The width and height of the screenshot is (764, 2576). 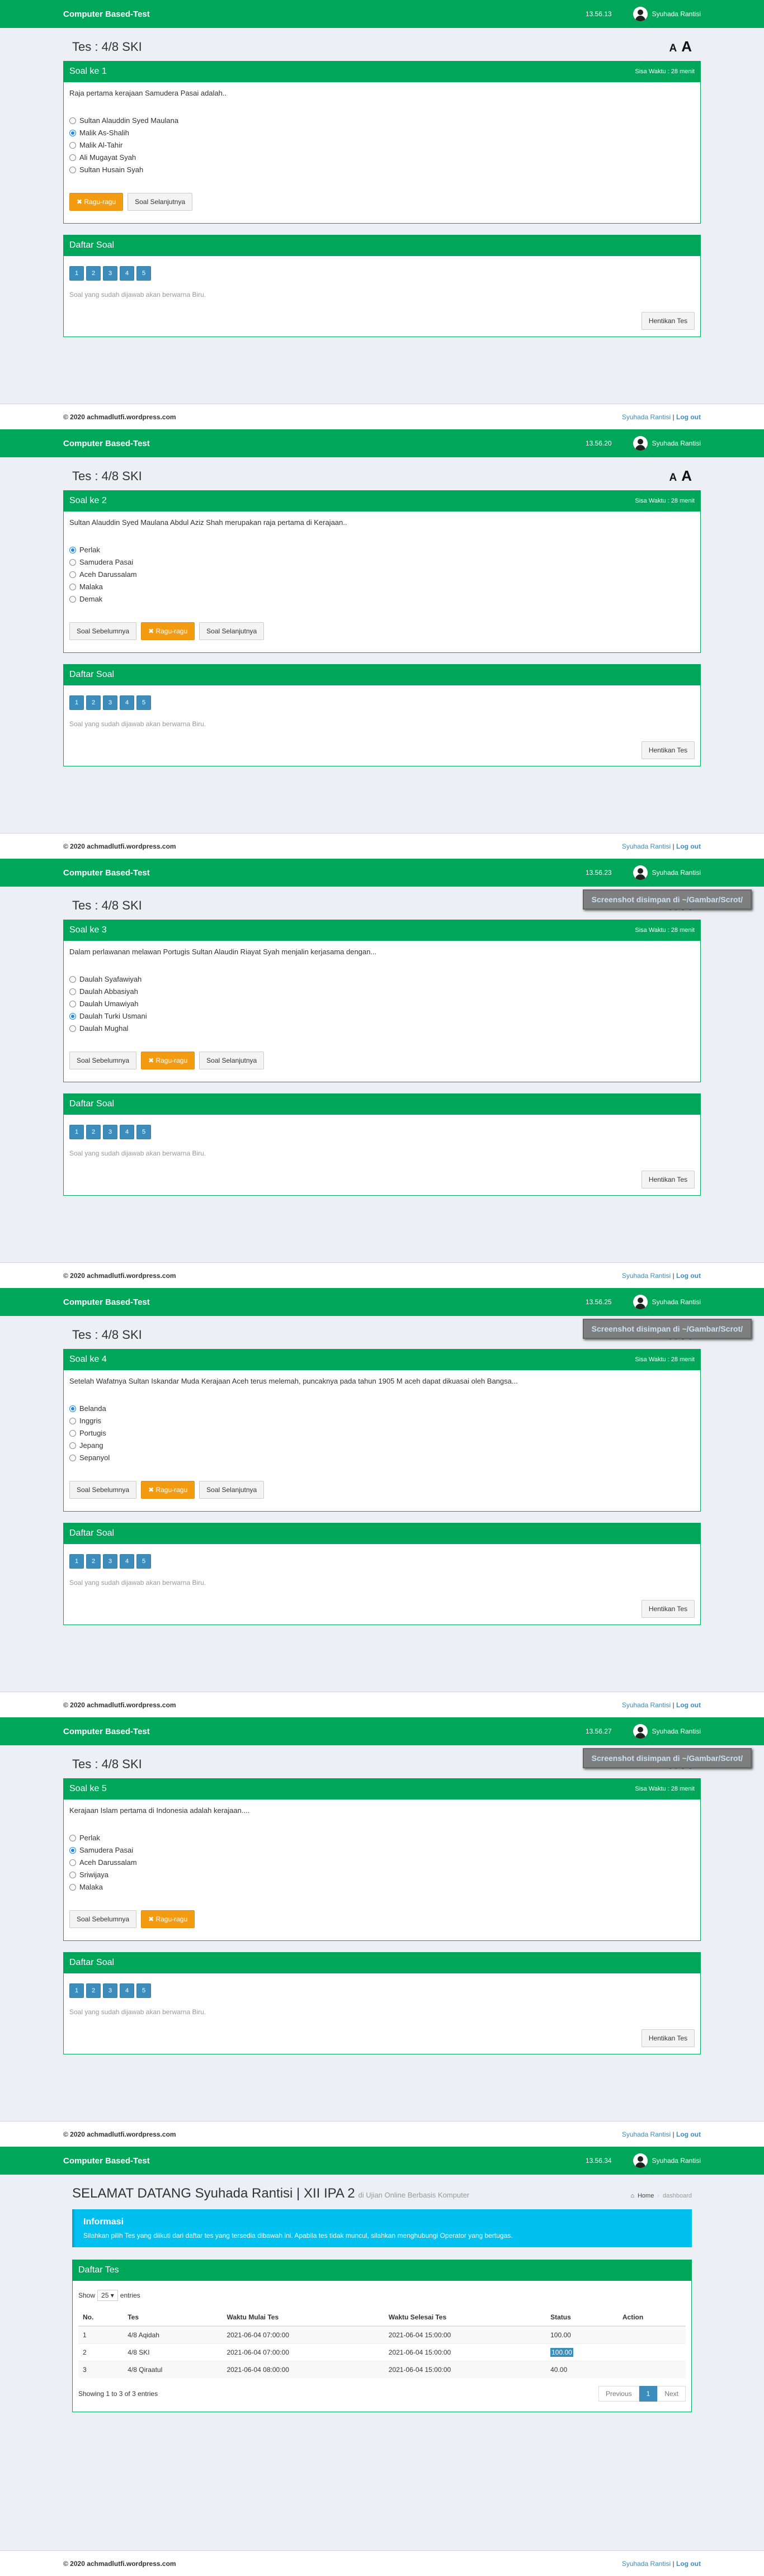 What do you see at coordinates (303, 2318) in the screenshot?
I see `column-header: Waktu Mulai Tes` at bounding box center [303, 2318].